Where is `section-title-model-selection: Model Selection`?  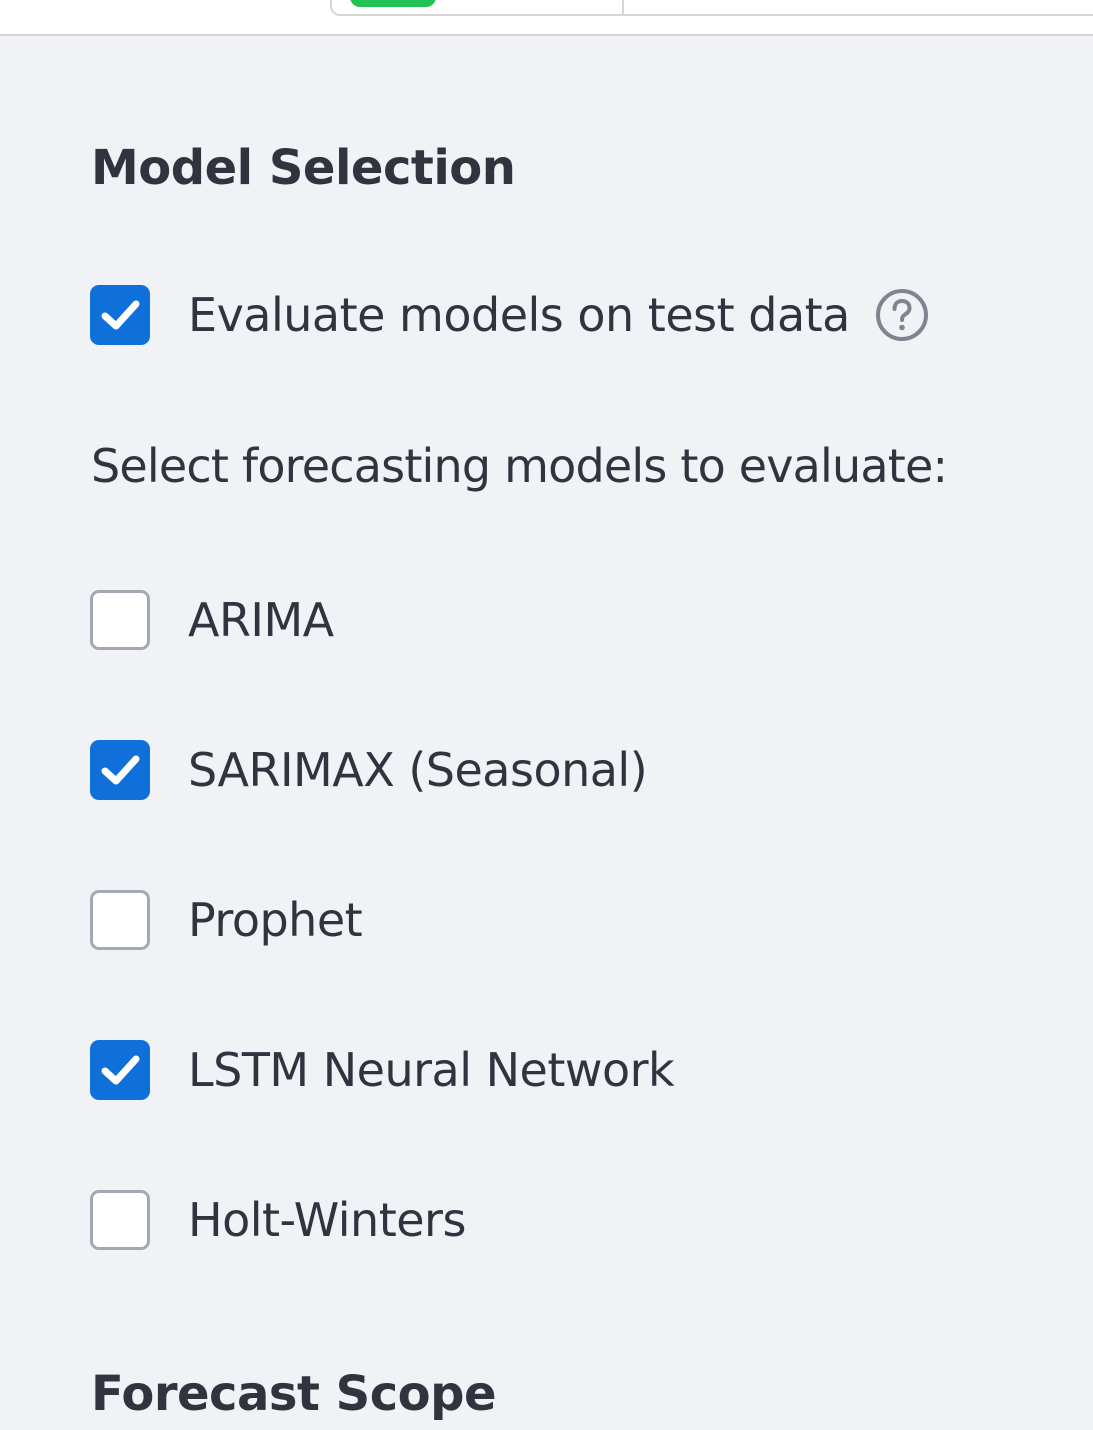 section-title-model-selection: Model Selection is located at coordinates (303, 168).